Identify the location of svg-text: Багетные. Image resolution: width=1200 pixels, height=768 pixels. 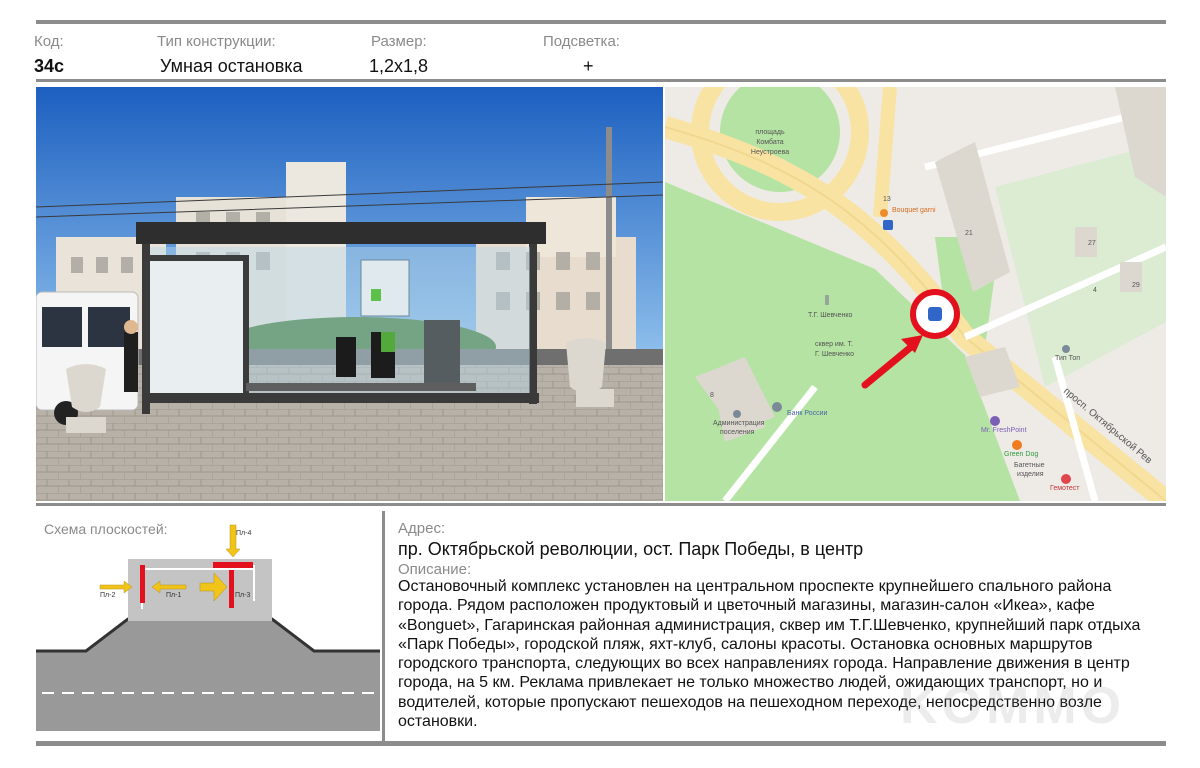
(1029, 465).